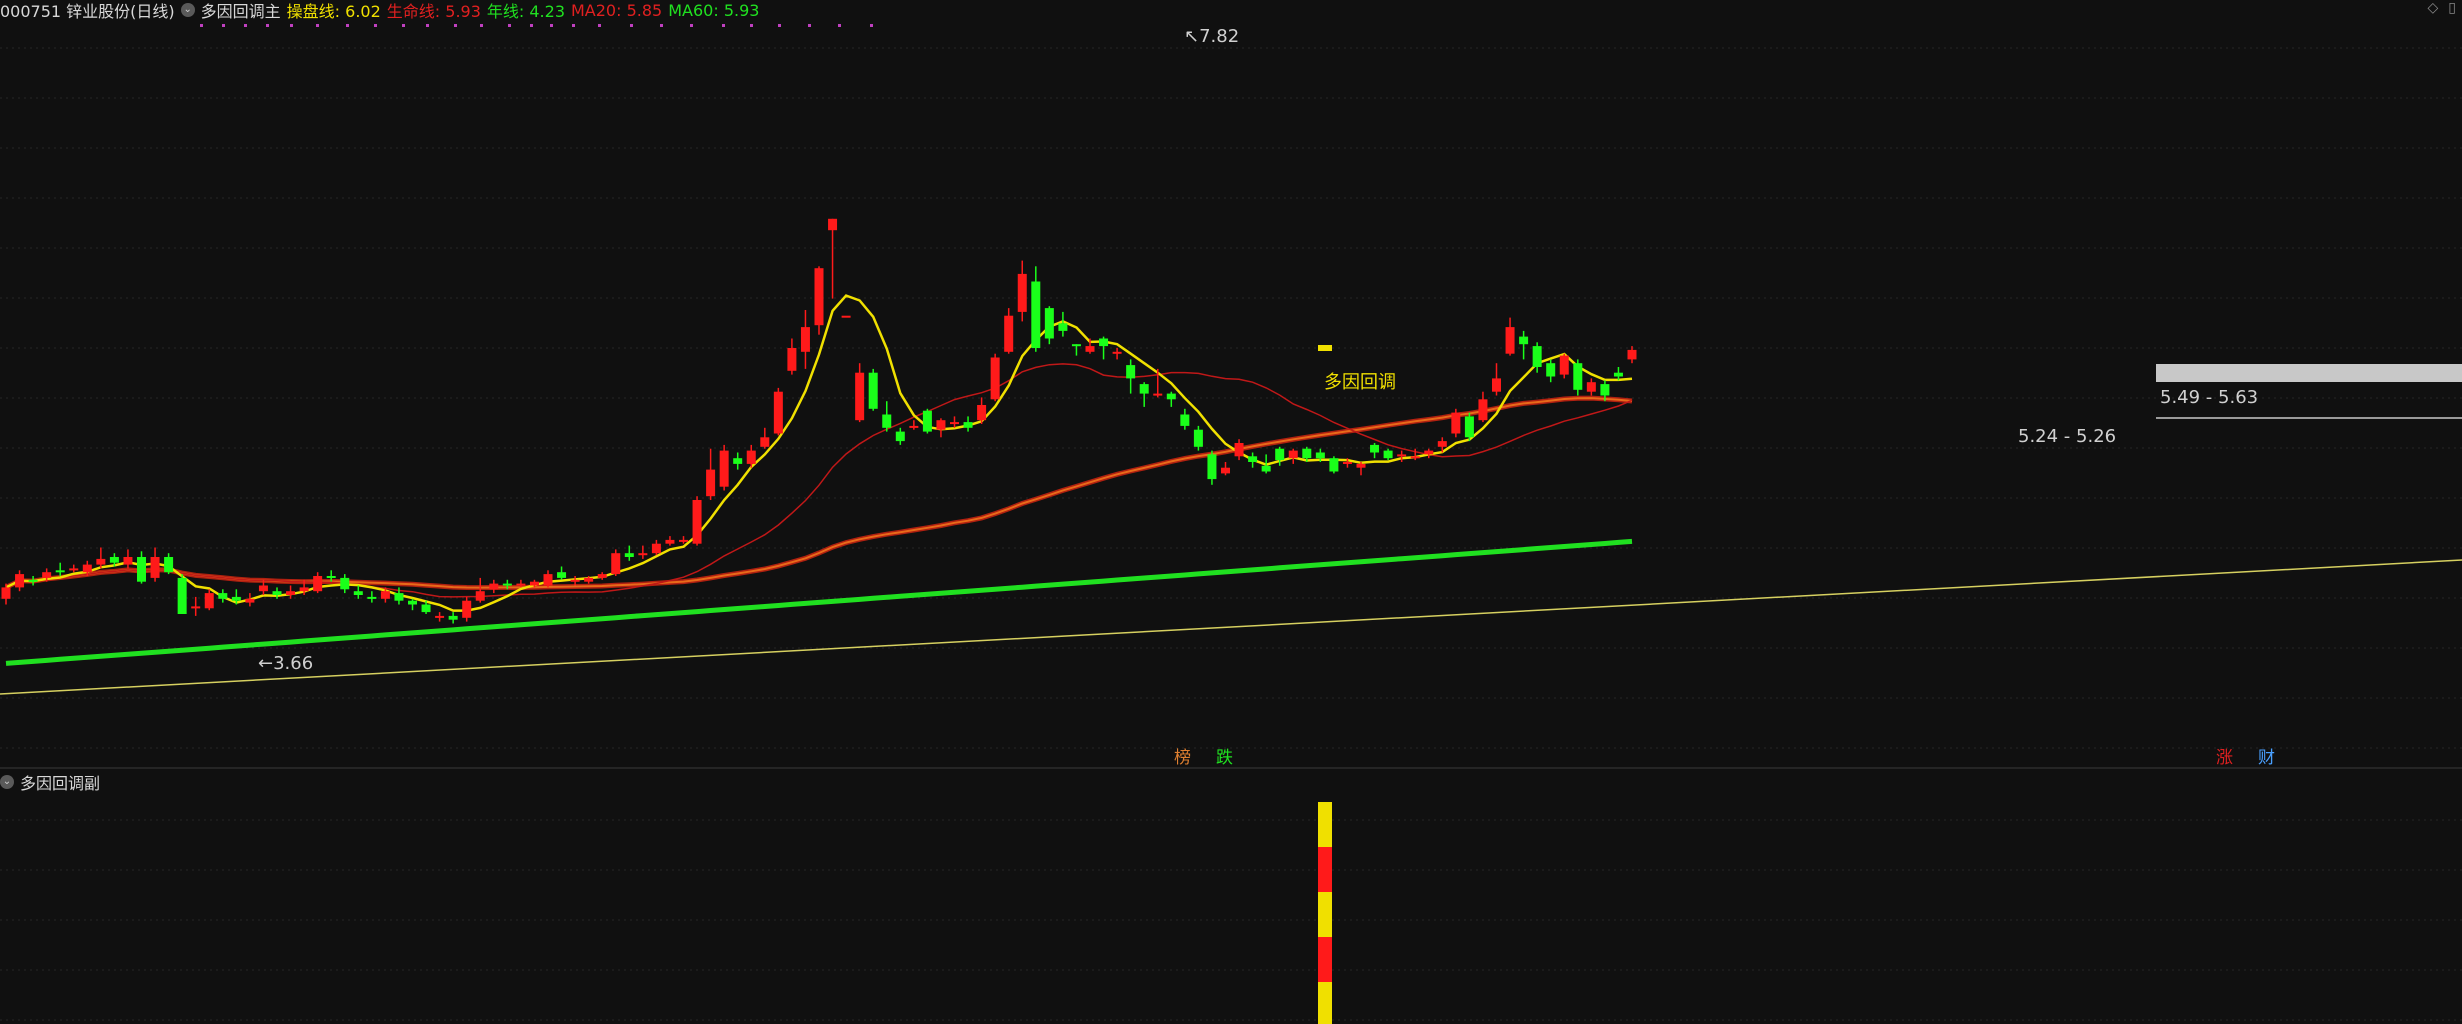  I want to click on resistance-zone, so click(2309, 373).